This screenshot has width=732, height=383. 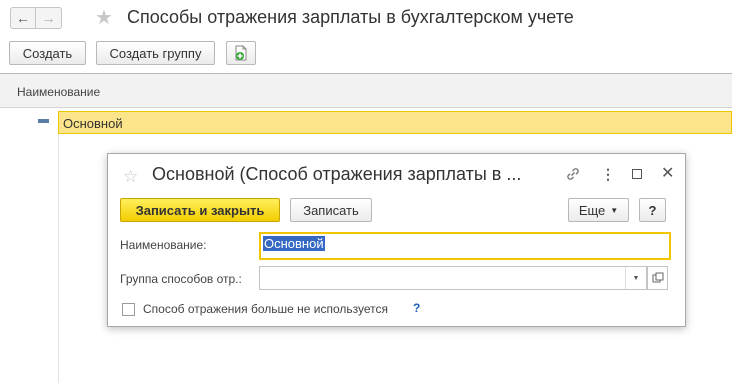 I want to click on create-group-button-label: Создать группу, so click(x=155, y=53).